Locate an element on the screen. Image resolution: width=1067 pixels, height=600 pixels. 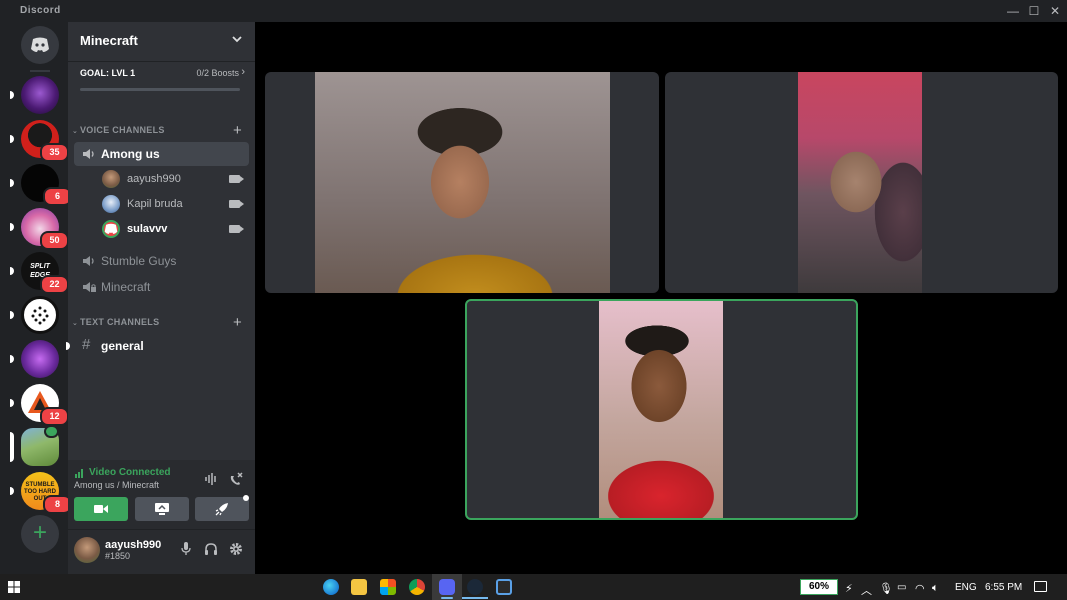
category-voice-channels: ⌄ VOICE CHANNELS + is located at coordinates (162, 130).